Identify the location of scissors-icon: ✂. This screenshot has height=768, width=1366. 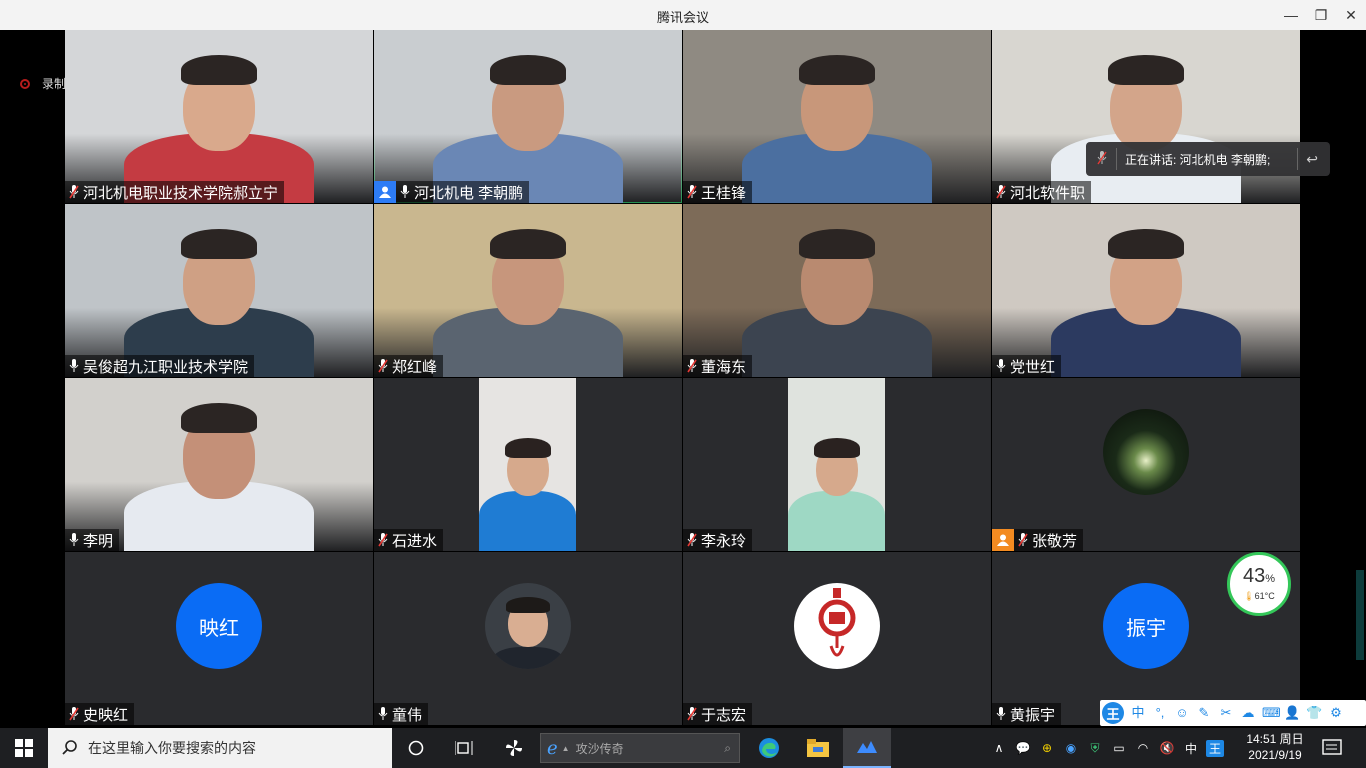
(1226, 713).